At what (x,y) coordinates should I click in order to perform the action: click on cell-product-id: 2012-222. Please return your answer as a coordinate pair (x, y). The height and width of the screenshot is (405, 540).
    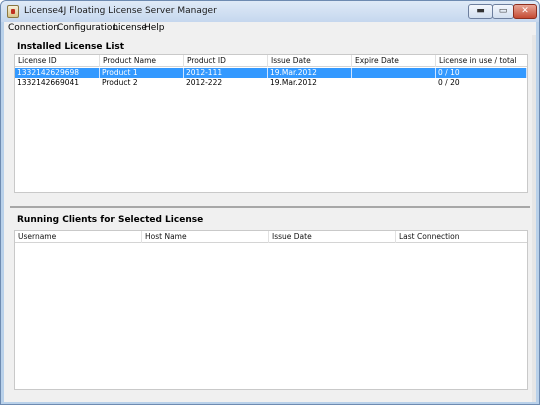
    Looking at the image, I should click on (204, 82).